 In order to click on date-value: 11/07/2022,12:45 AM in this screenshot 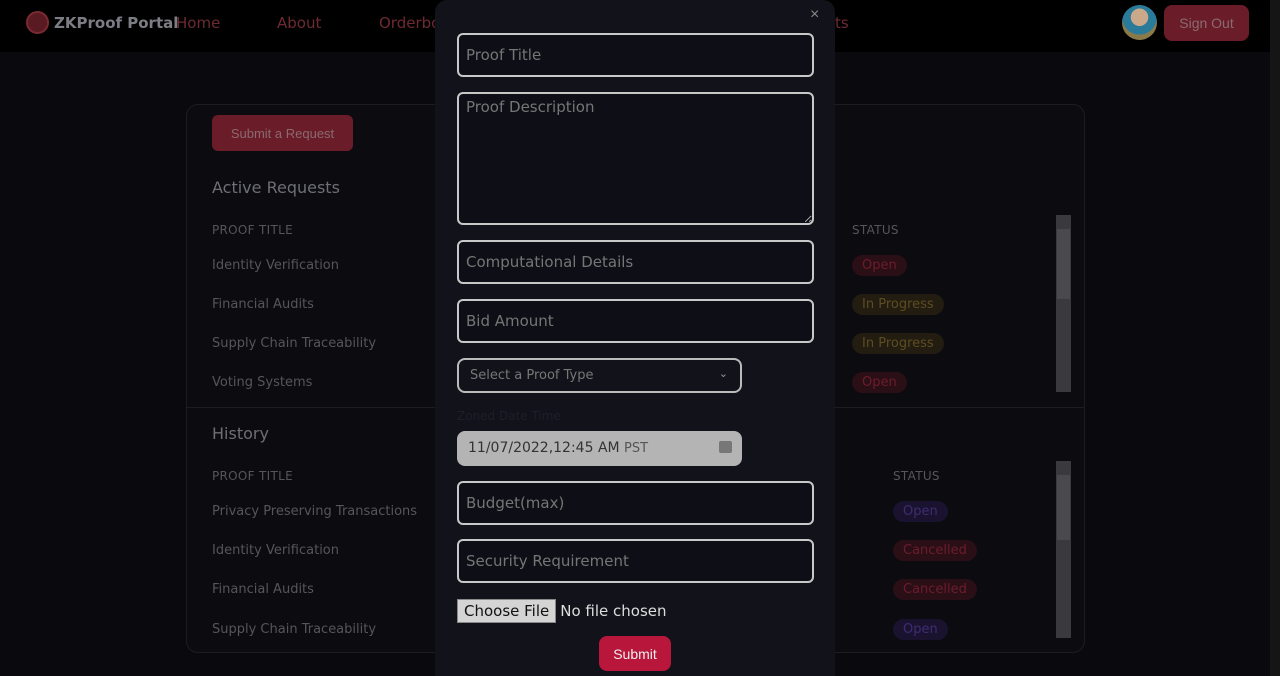, I will do `click(544, 448)`.